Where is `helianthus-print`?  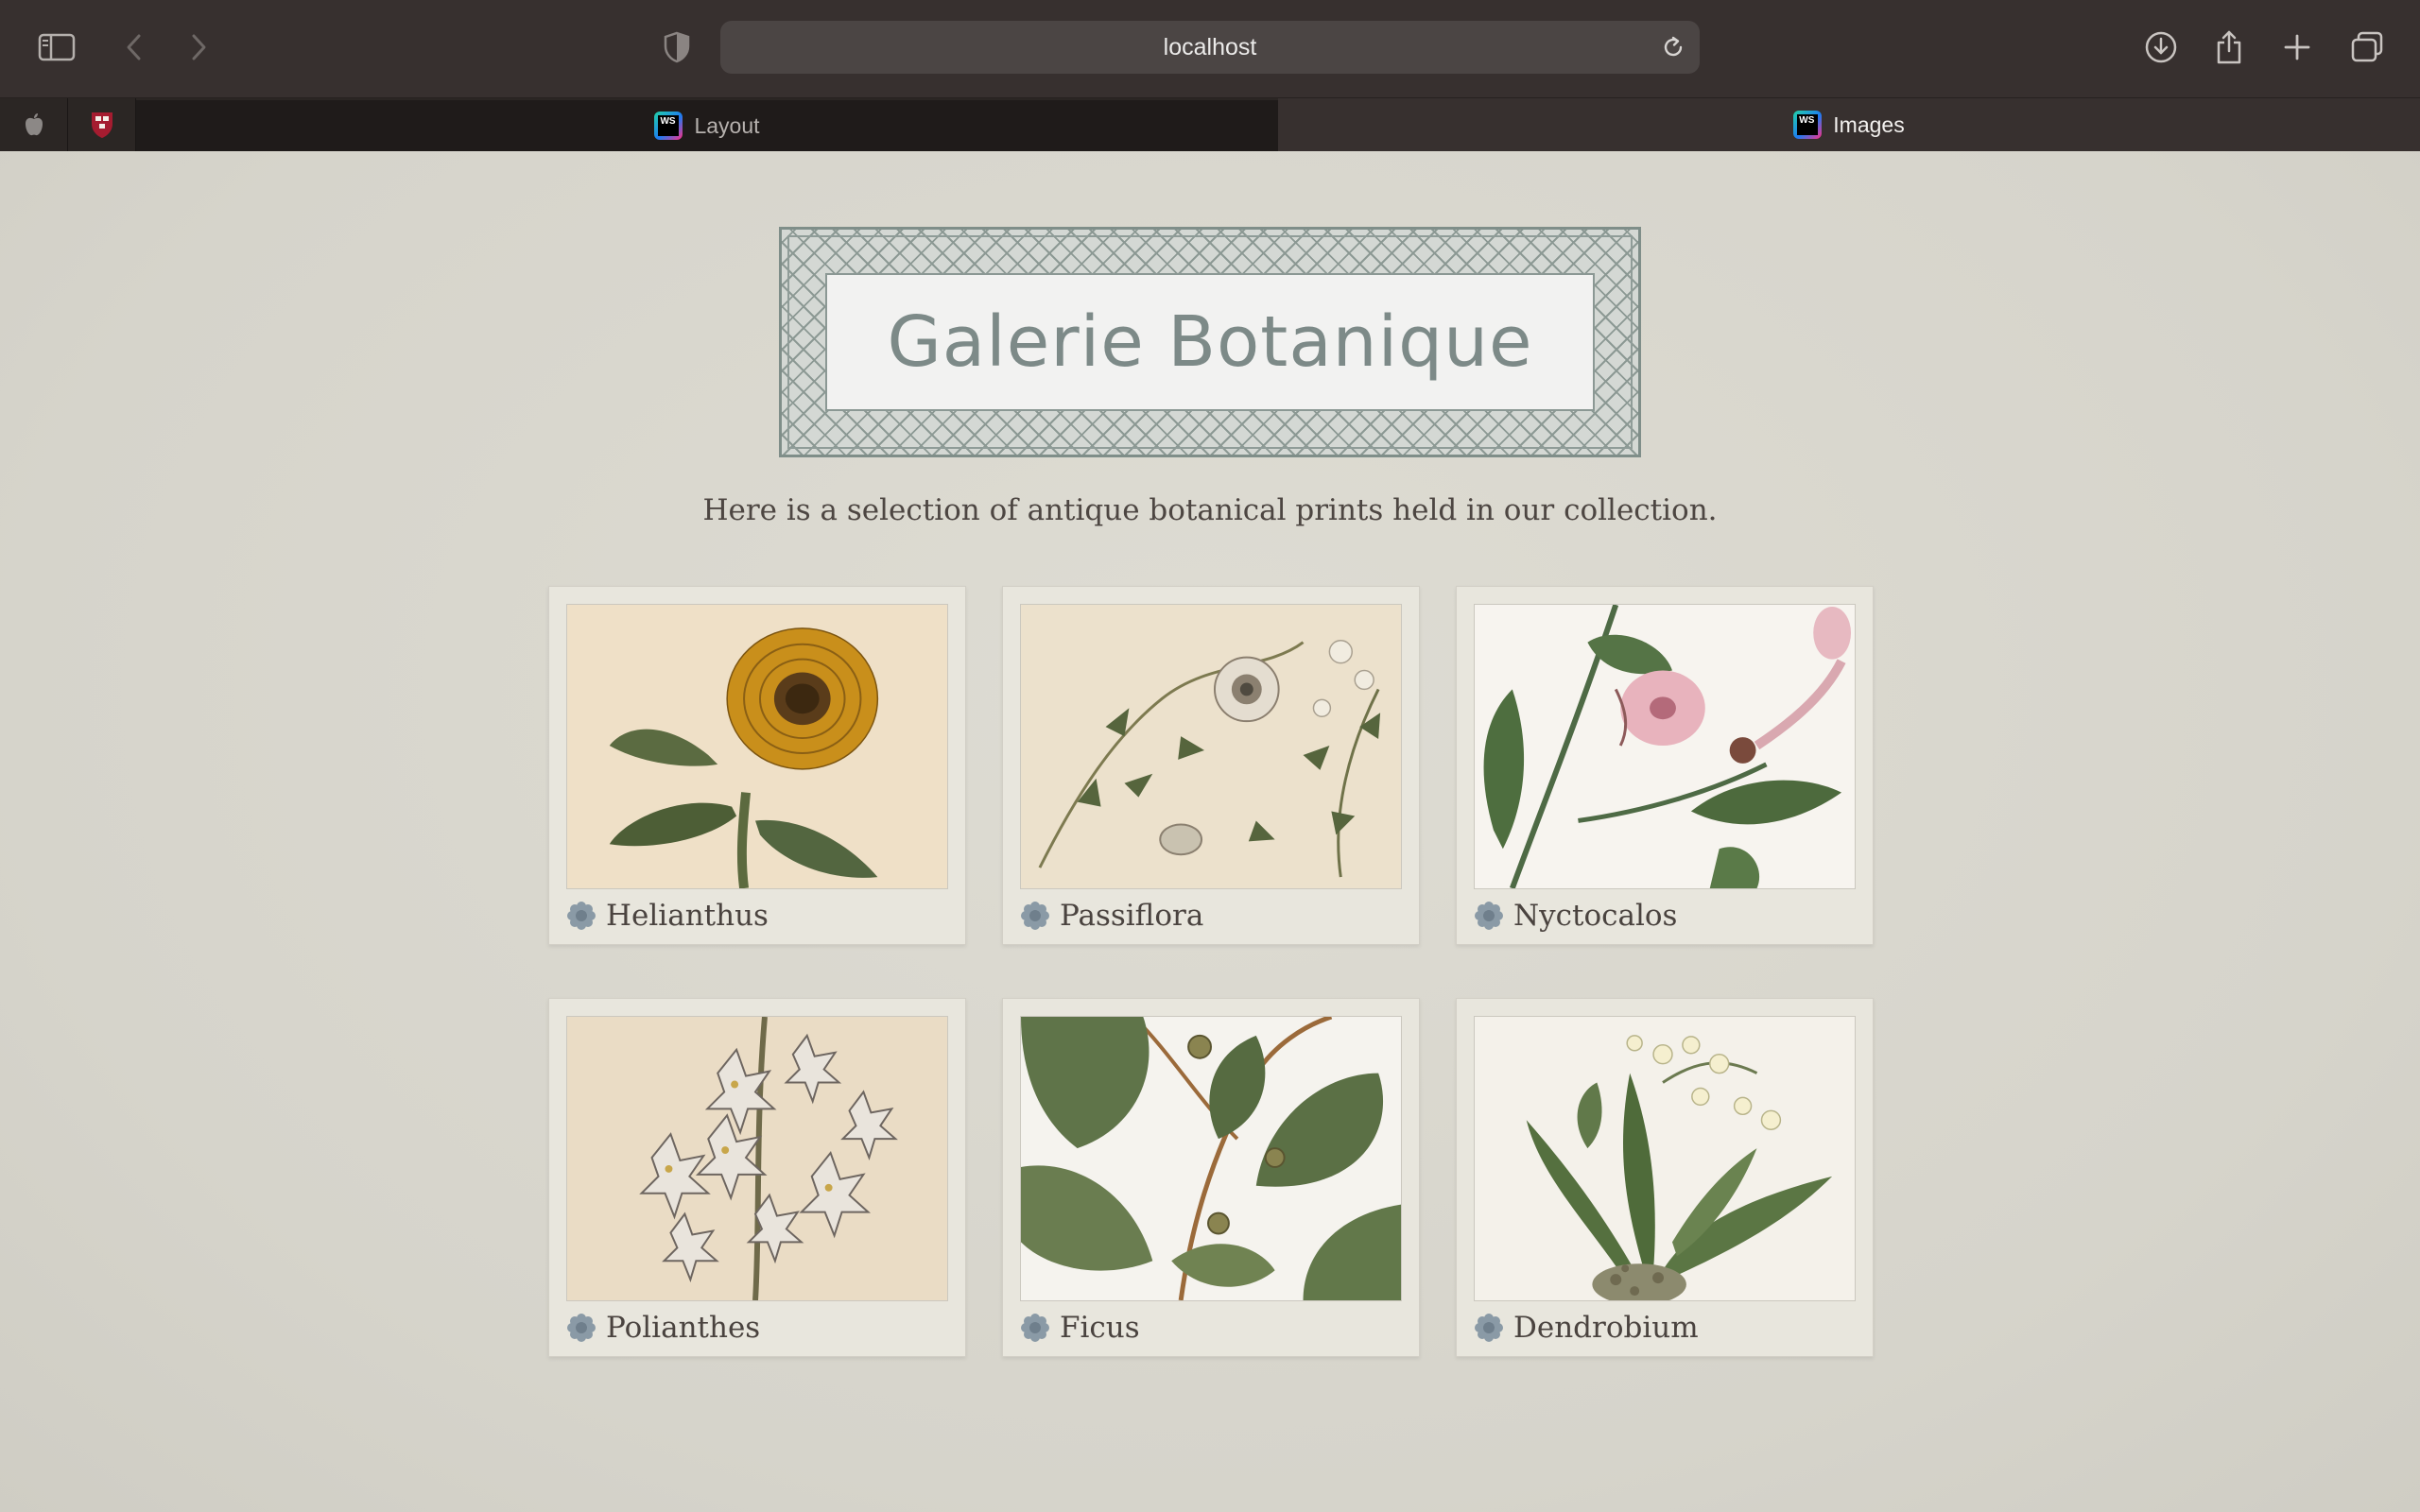
helianthus-print is located at coordinates (757, 746).